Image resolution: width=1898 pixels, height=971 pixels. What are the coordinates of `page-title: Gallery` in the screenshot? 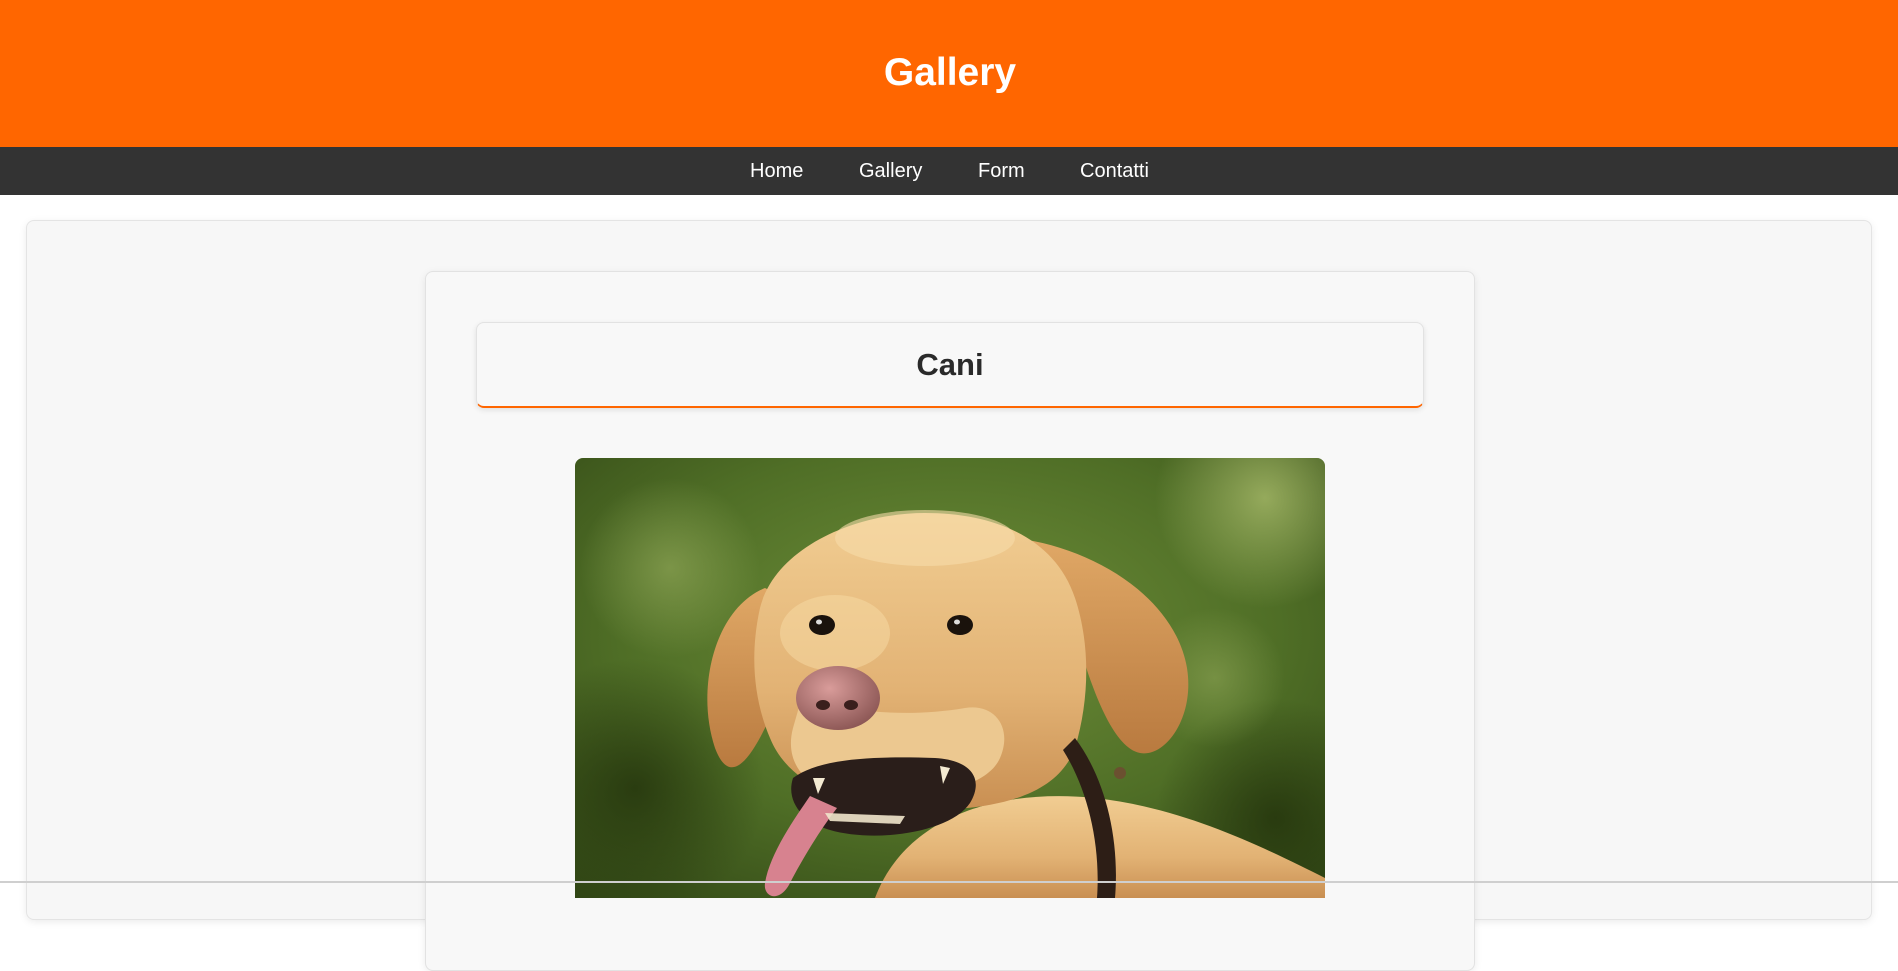 It's located at (950, 72).